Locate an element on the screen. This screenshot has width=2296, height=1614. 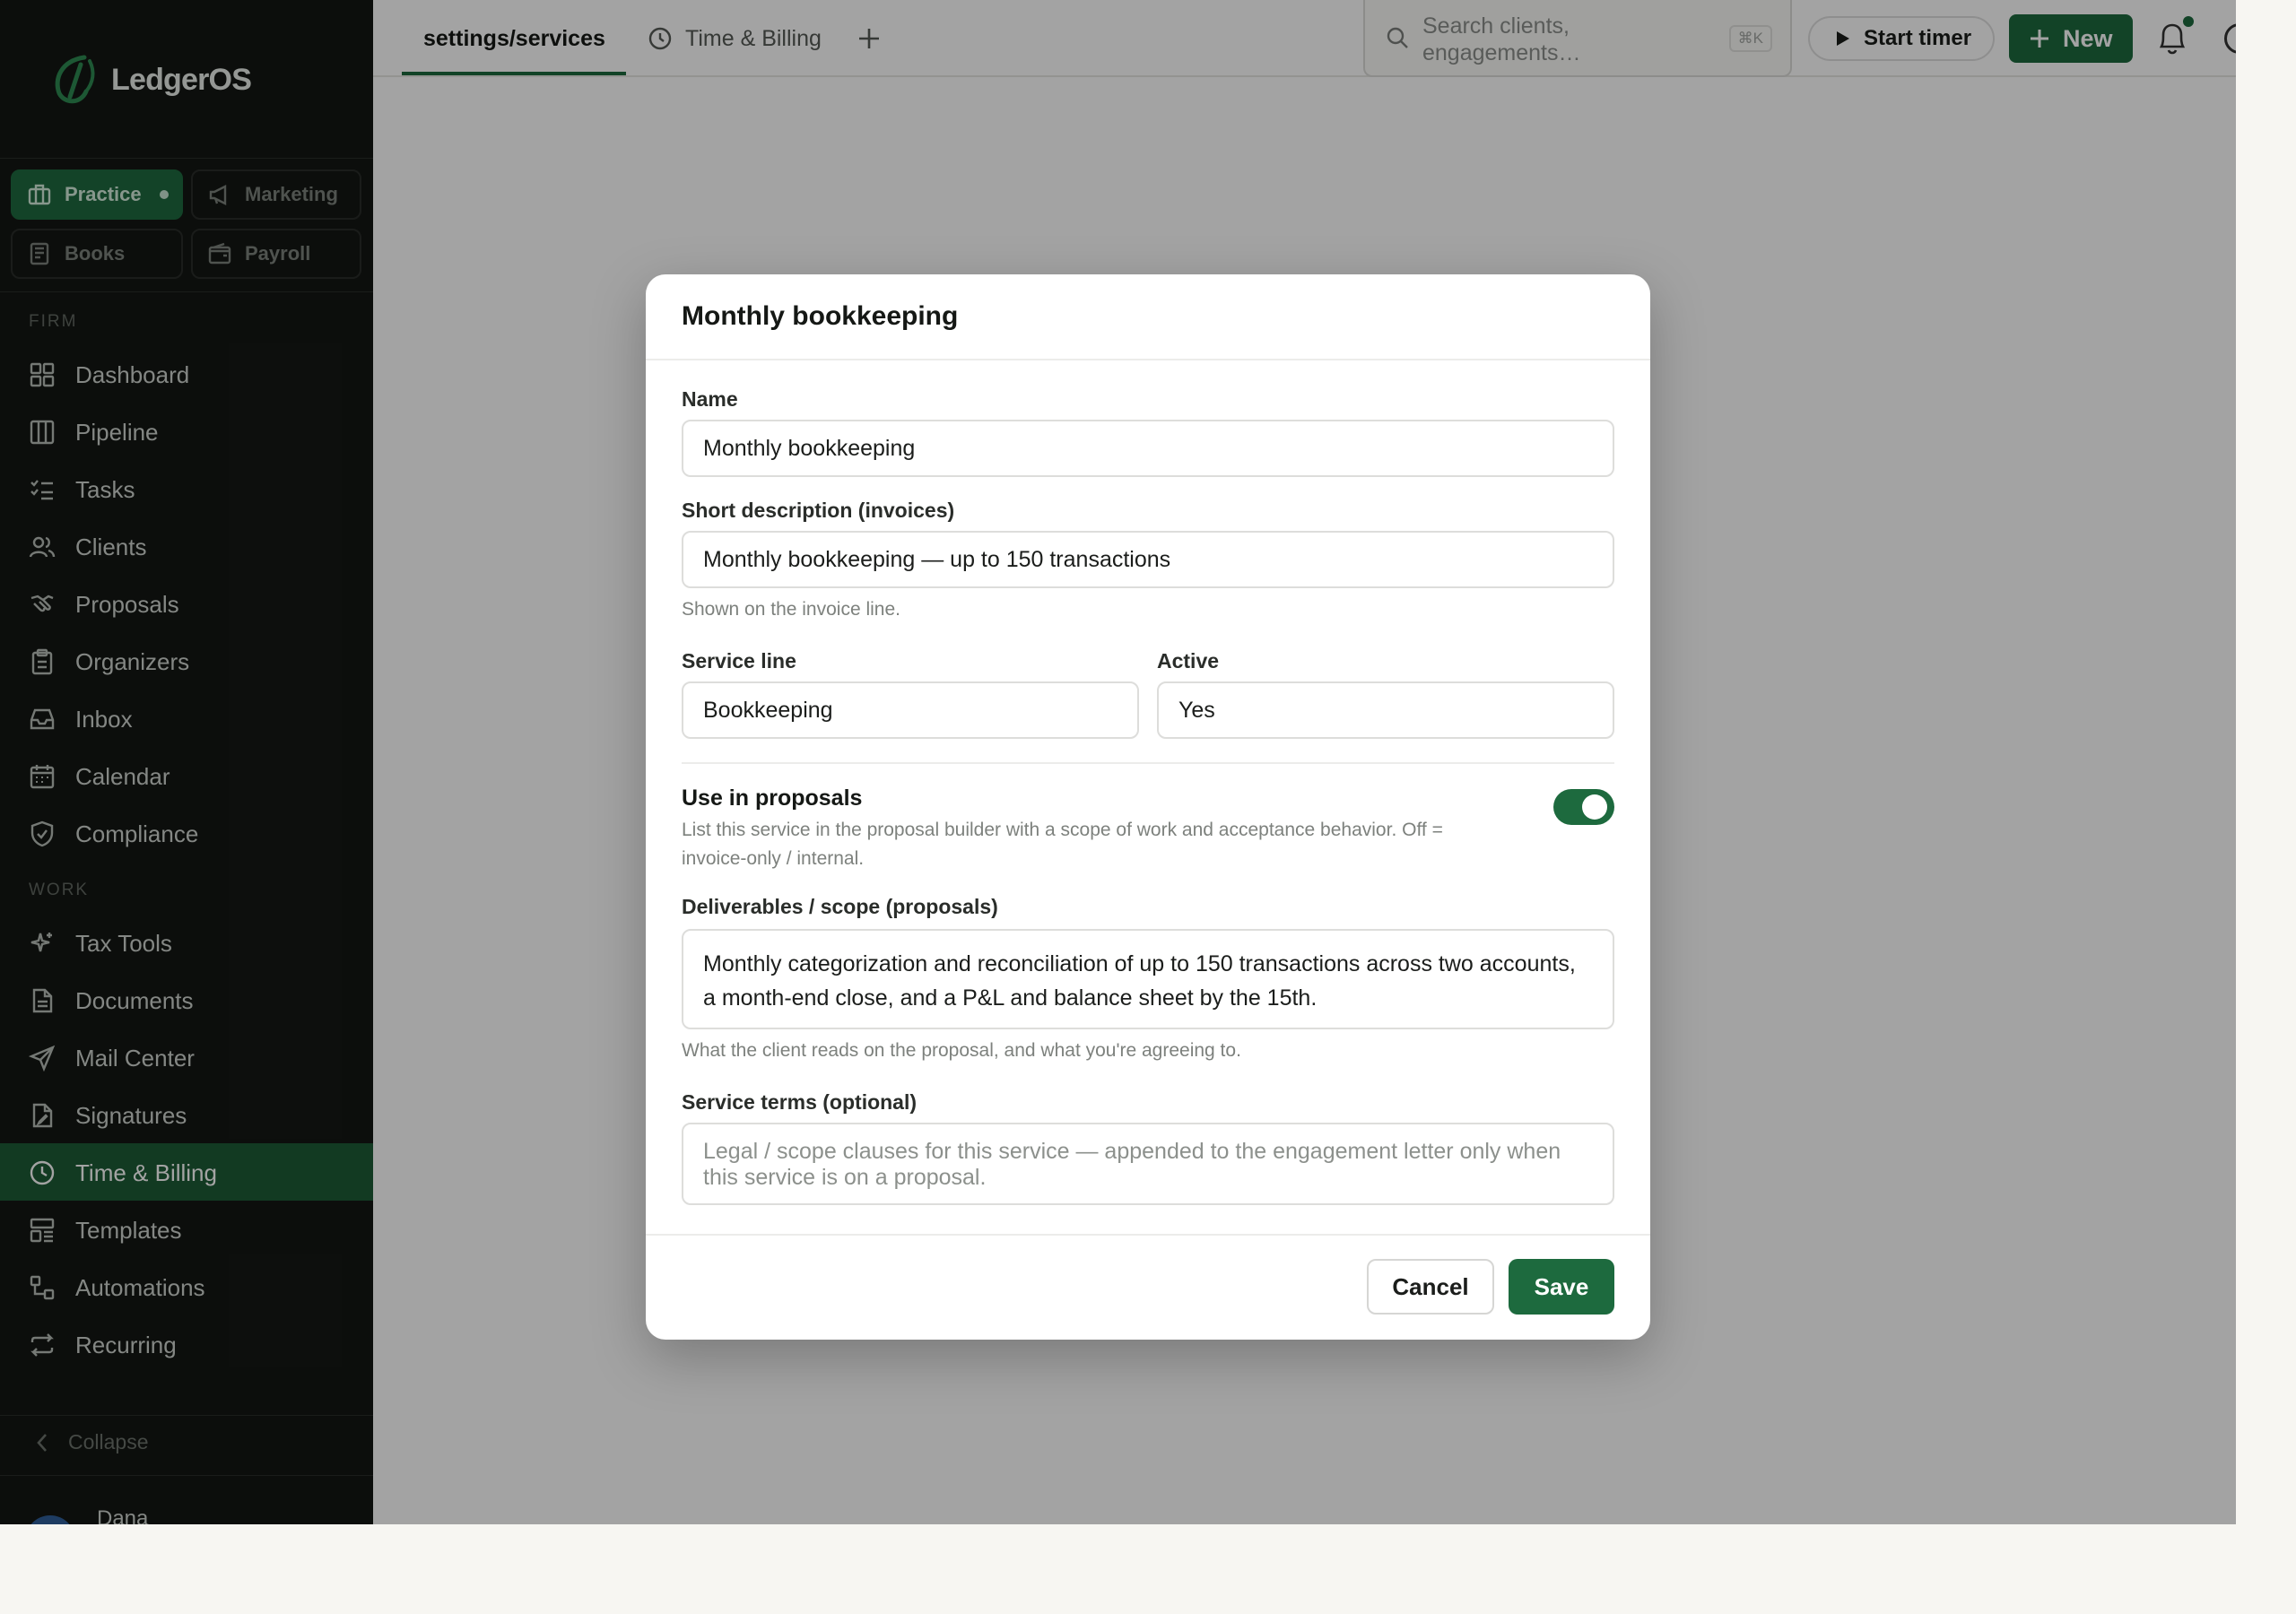
save-button: Save is located at coordinates (1561, 1287).